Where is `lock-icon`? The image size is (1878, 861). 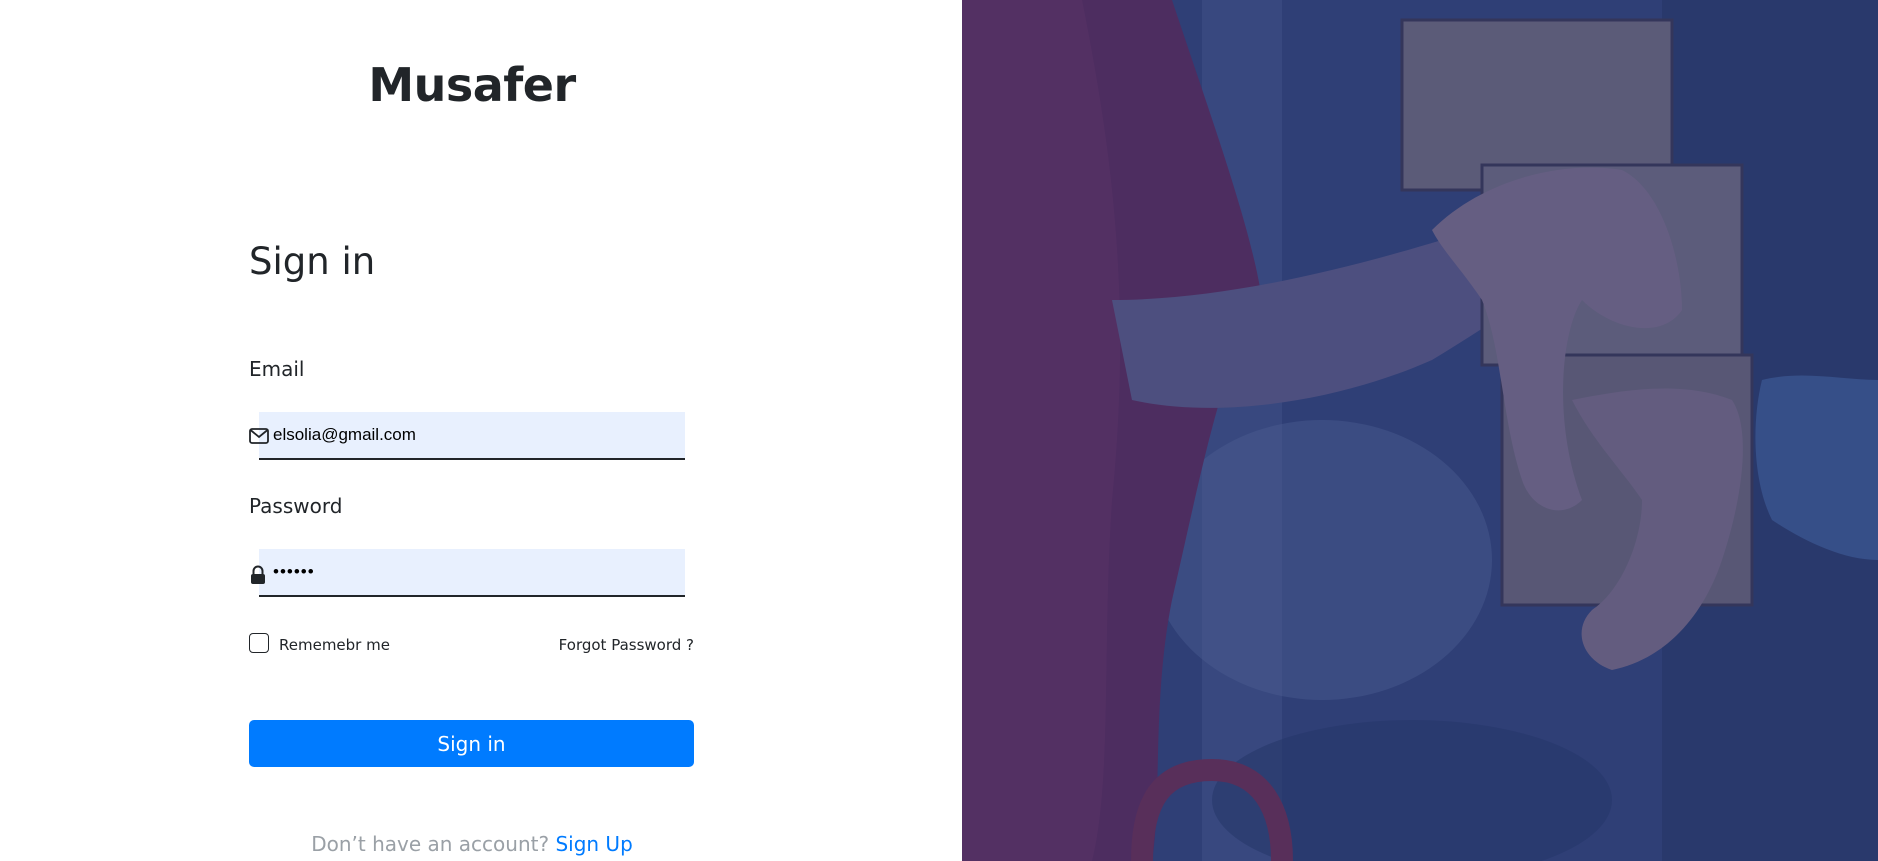
lock-icon is located at coordinates (259, 574).